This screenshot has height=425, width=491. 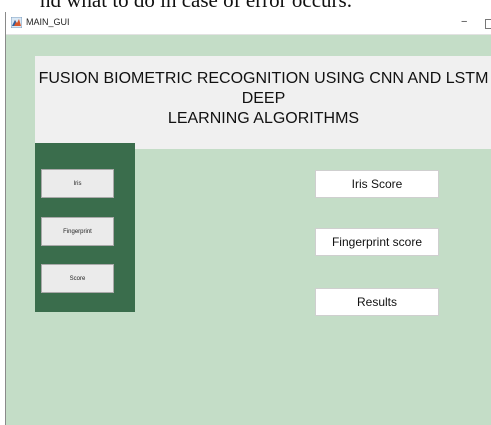 I want to click on iris-score-display: Iris Score, so click(x=377, y=184).